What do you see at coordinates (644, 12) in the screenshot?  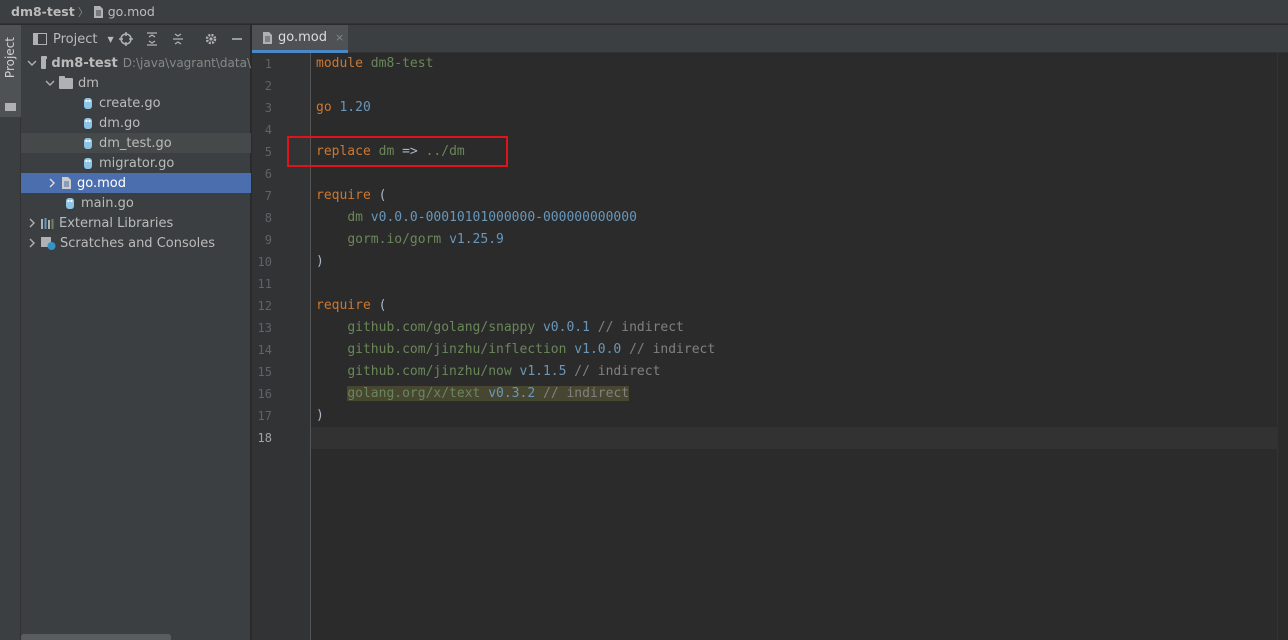 I see `breadcrumb: dm8-test 〉 go.mod` at bounding box center [644, 12].